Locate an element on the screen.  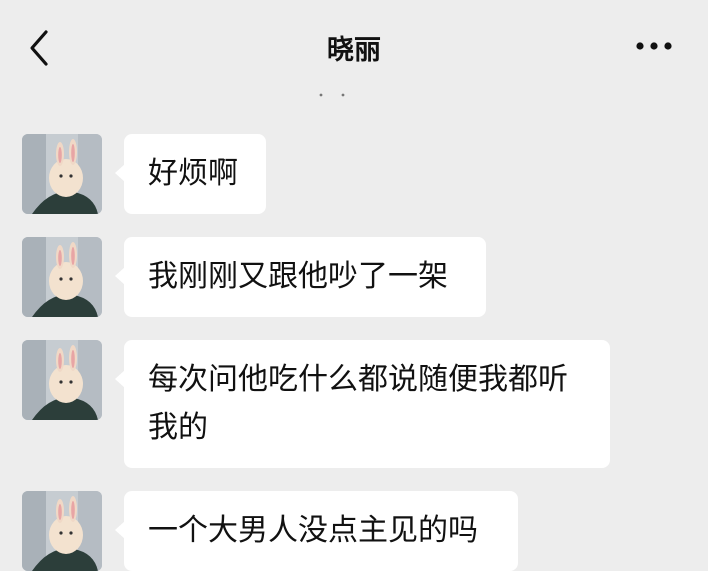
message-bubble: 一个大男人没点主见的吗 is located at coordinates (316, 531).